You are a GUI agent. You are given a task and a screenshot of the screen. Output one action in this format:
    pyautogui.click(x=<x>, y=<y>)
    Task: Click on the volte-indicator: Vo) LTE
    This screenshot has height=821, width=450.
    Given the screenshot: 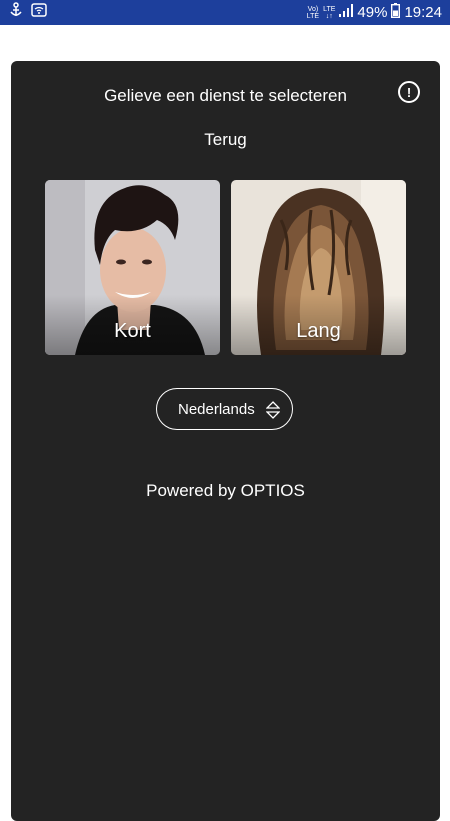 What is the action you would take?
    pyautogui.click(x=313, y=12)
    